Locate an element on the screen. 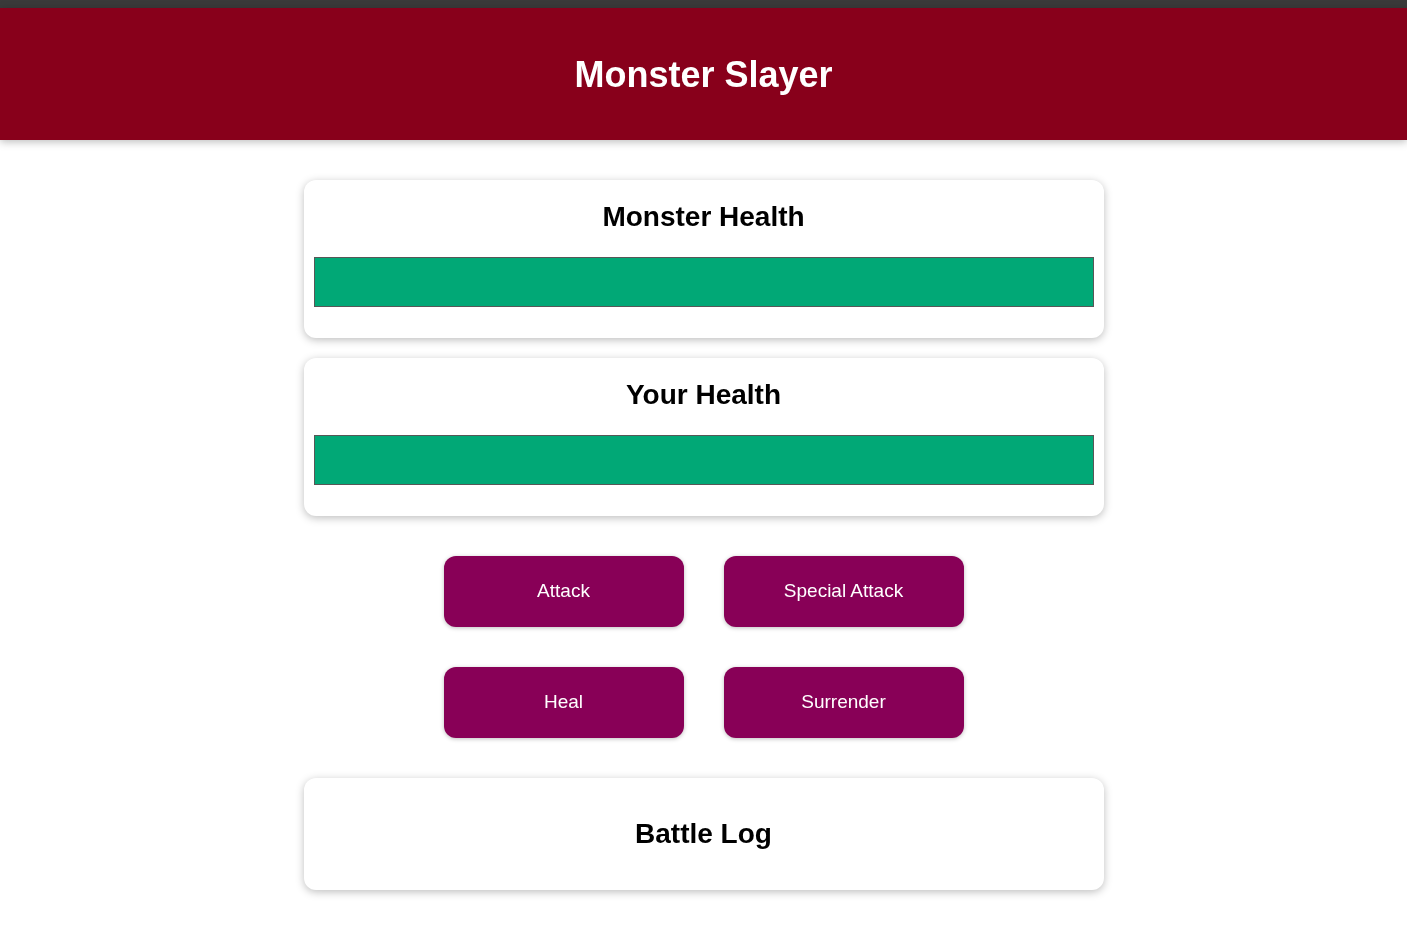 The height and width of the screenshot is (937, 1407). health-title: Monster Health is located at coordinates (703, 217).